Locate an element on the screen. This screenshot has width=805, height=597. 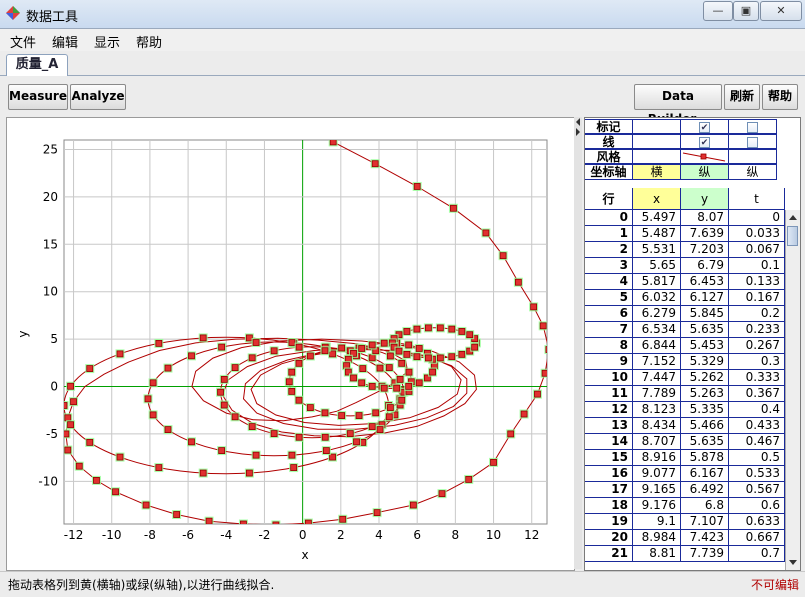
x-cell: 8.916 is located at coordinates (657, 458).